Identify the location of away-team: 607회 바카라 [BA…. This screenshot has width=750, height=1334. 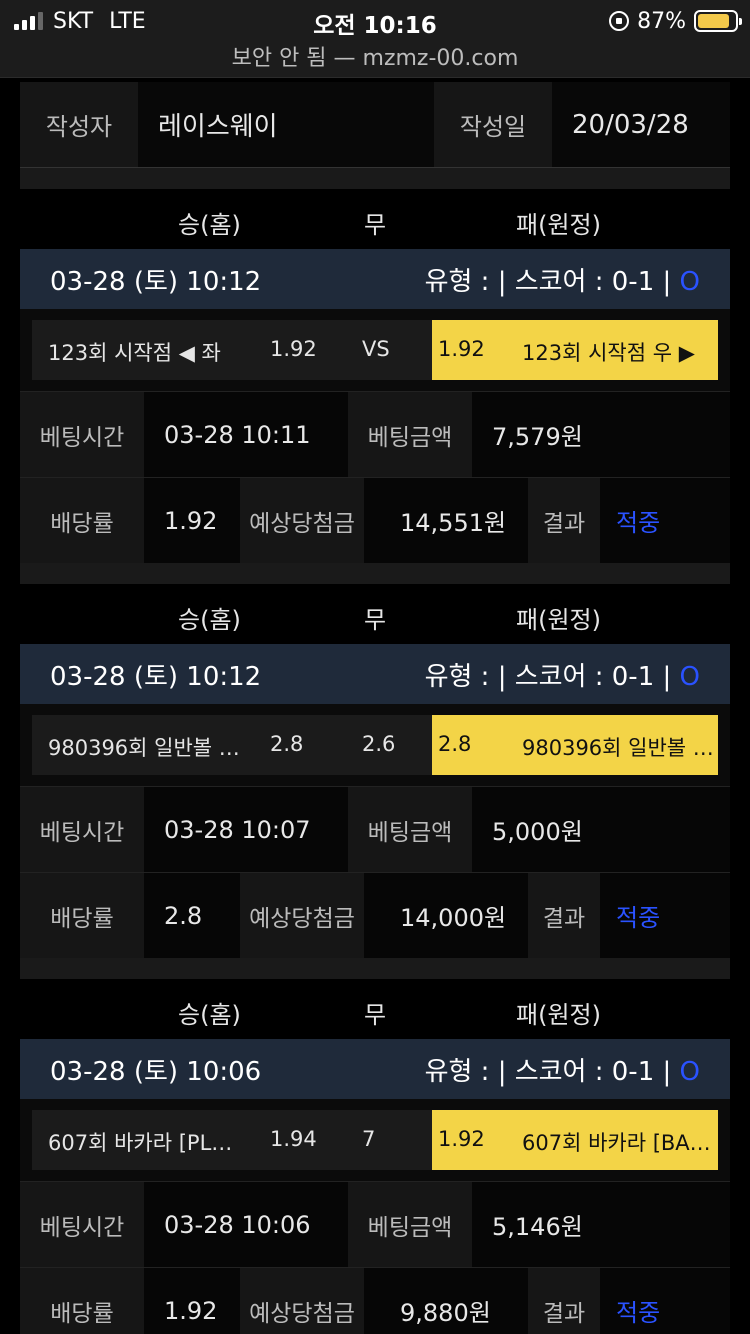
(616, 1143).